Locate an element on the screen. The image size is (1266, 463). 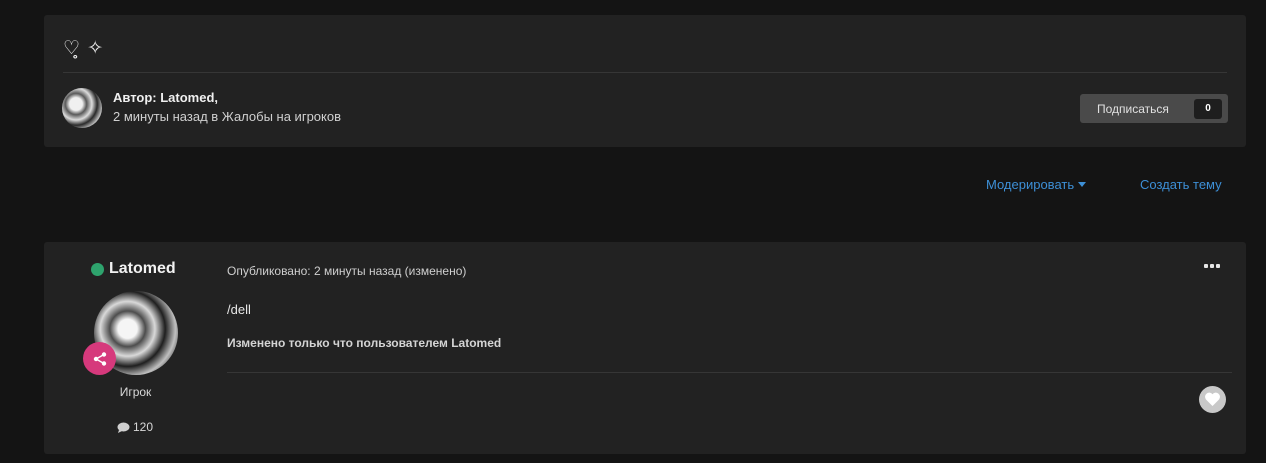
heart-icon is located at coordinates (1212, 399).